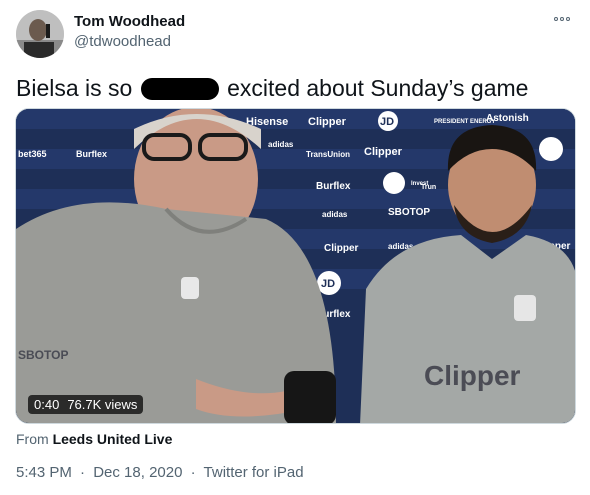 The width and height of the screenshot is (590, 495). What do you see at coordinates (91, 154) in the screenshot?
I see `backdrop-word-6: Burflex` at bounding box center [91, 154].